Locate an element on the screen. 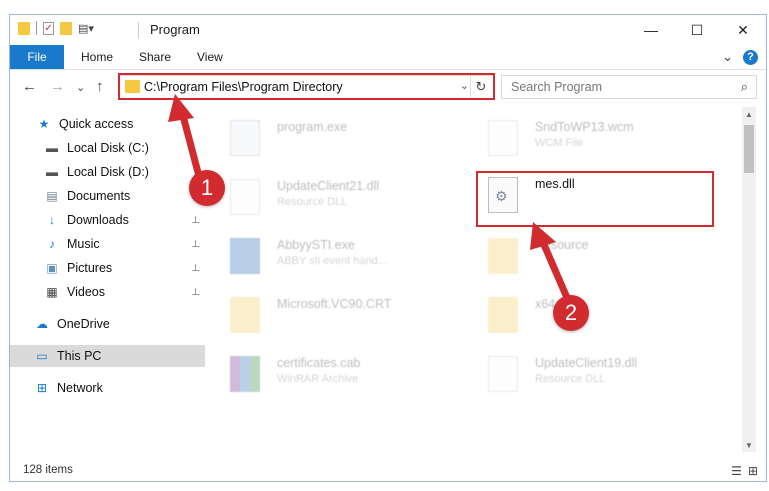 This screenshot has height=491, width=769. file-name: UpdateClient21.dll is located at coordinates (328, 186).